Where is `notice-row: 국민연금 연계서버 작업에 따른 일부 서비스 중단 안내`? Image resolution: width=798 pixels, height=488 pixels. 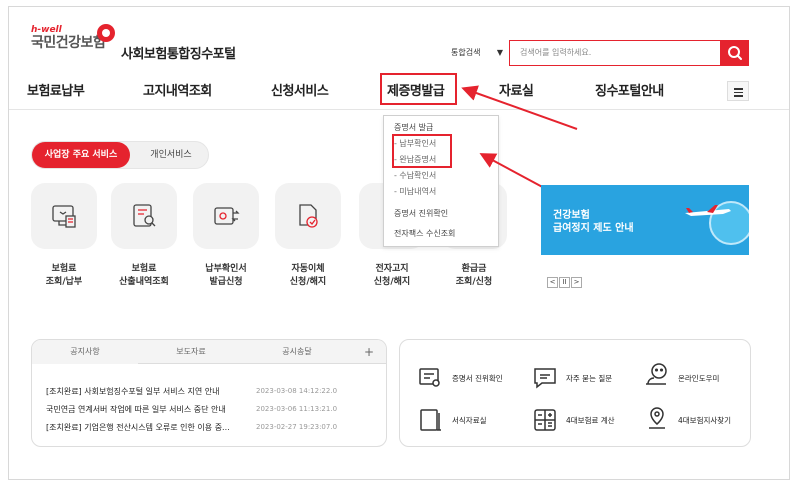 notice-row: 국민연금 연계서버 작업에 따른 일부 서비스 중단 안내 is located at coordinates (136, 409).